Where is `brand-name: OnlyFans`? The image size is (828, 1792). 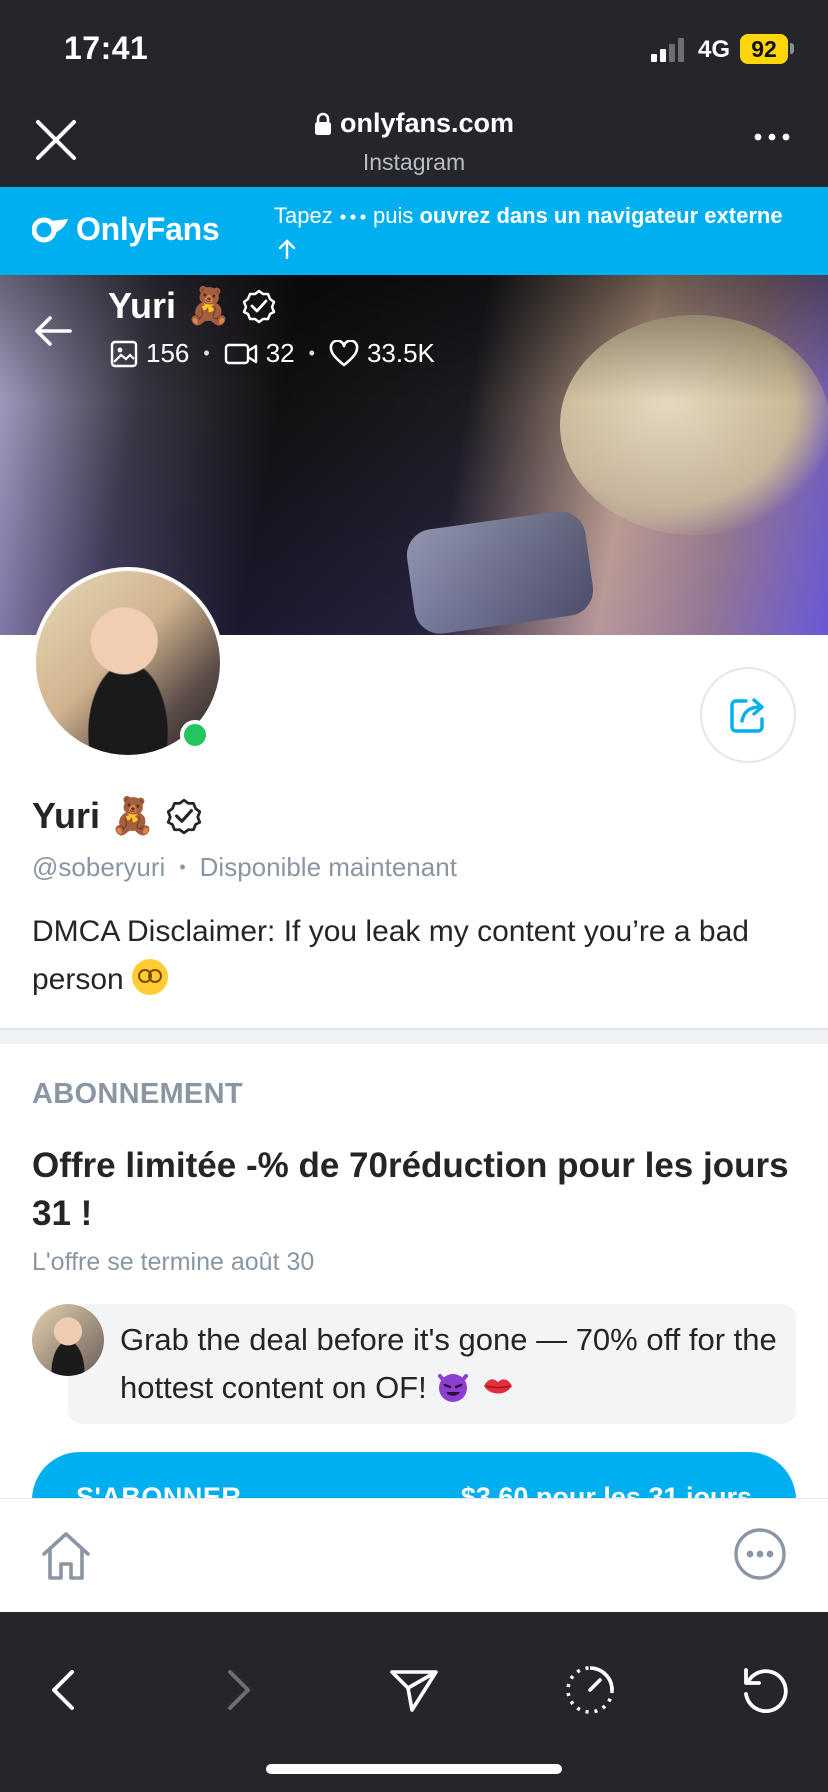
brand-name: OnlyFans is located at coordinates (148, 229).